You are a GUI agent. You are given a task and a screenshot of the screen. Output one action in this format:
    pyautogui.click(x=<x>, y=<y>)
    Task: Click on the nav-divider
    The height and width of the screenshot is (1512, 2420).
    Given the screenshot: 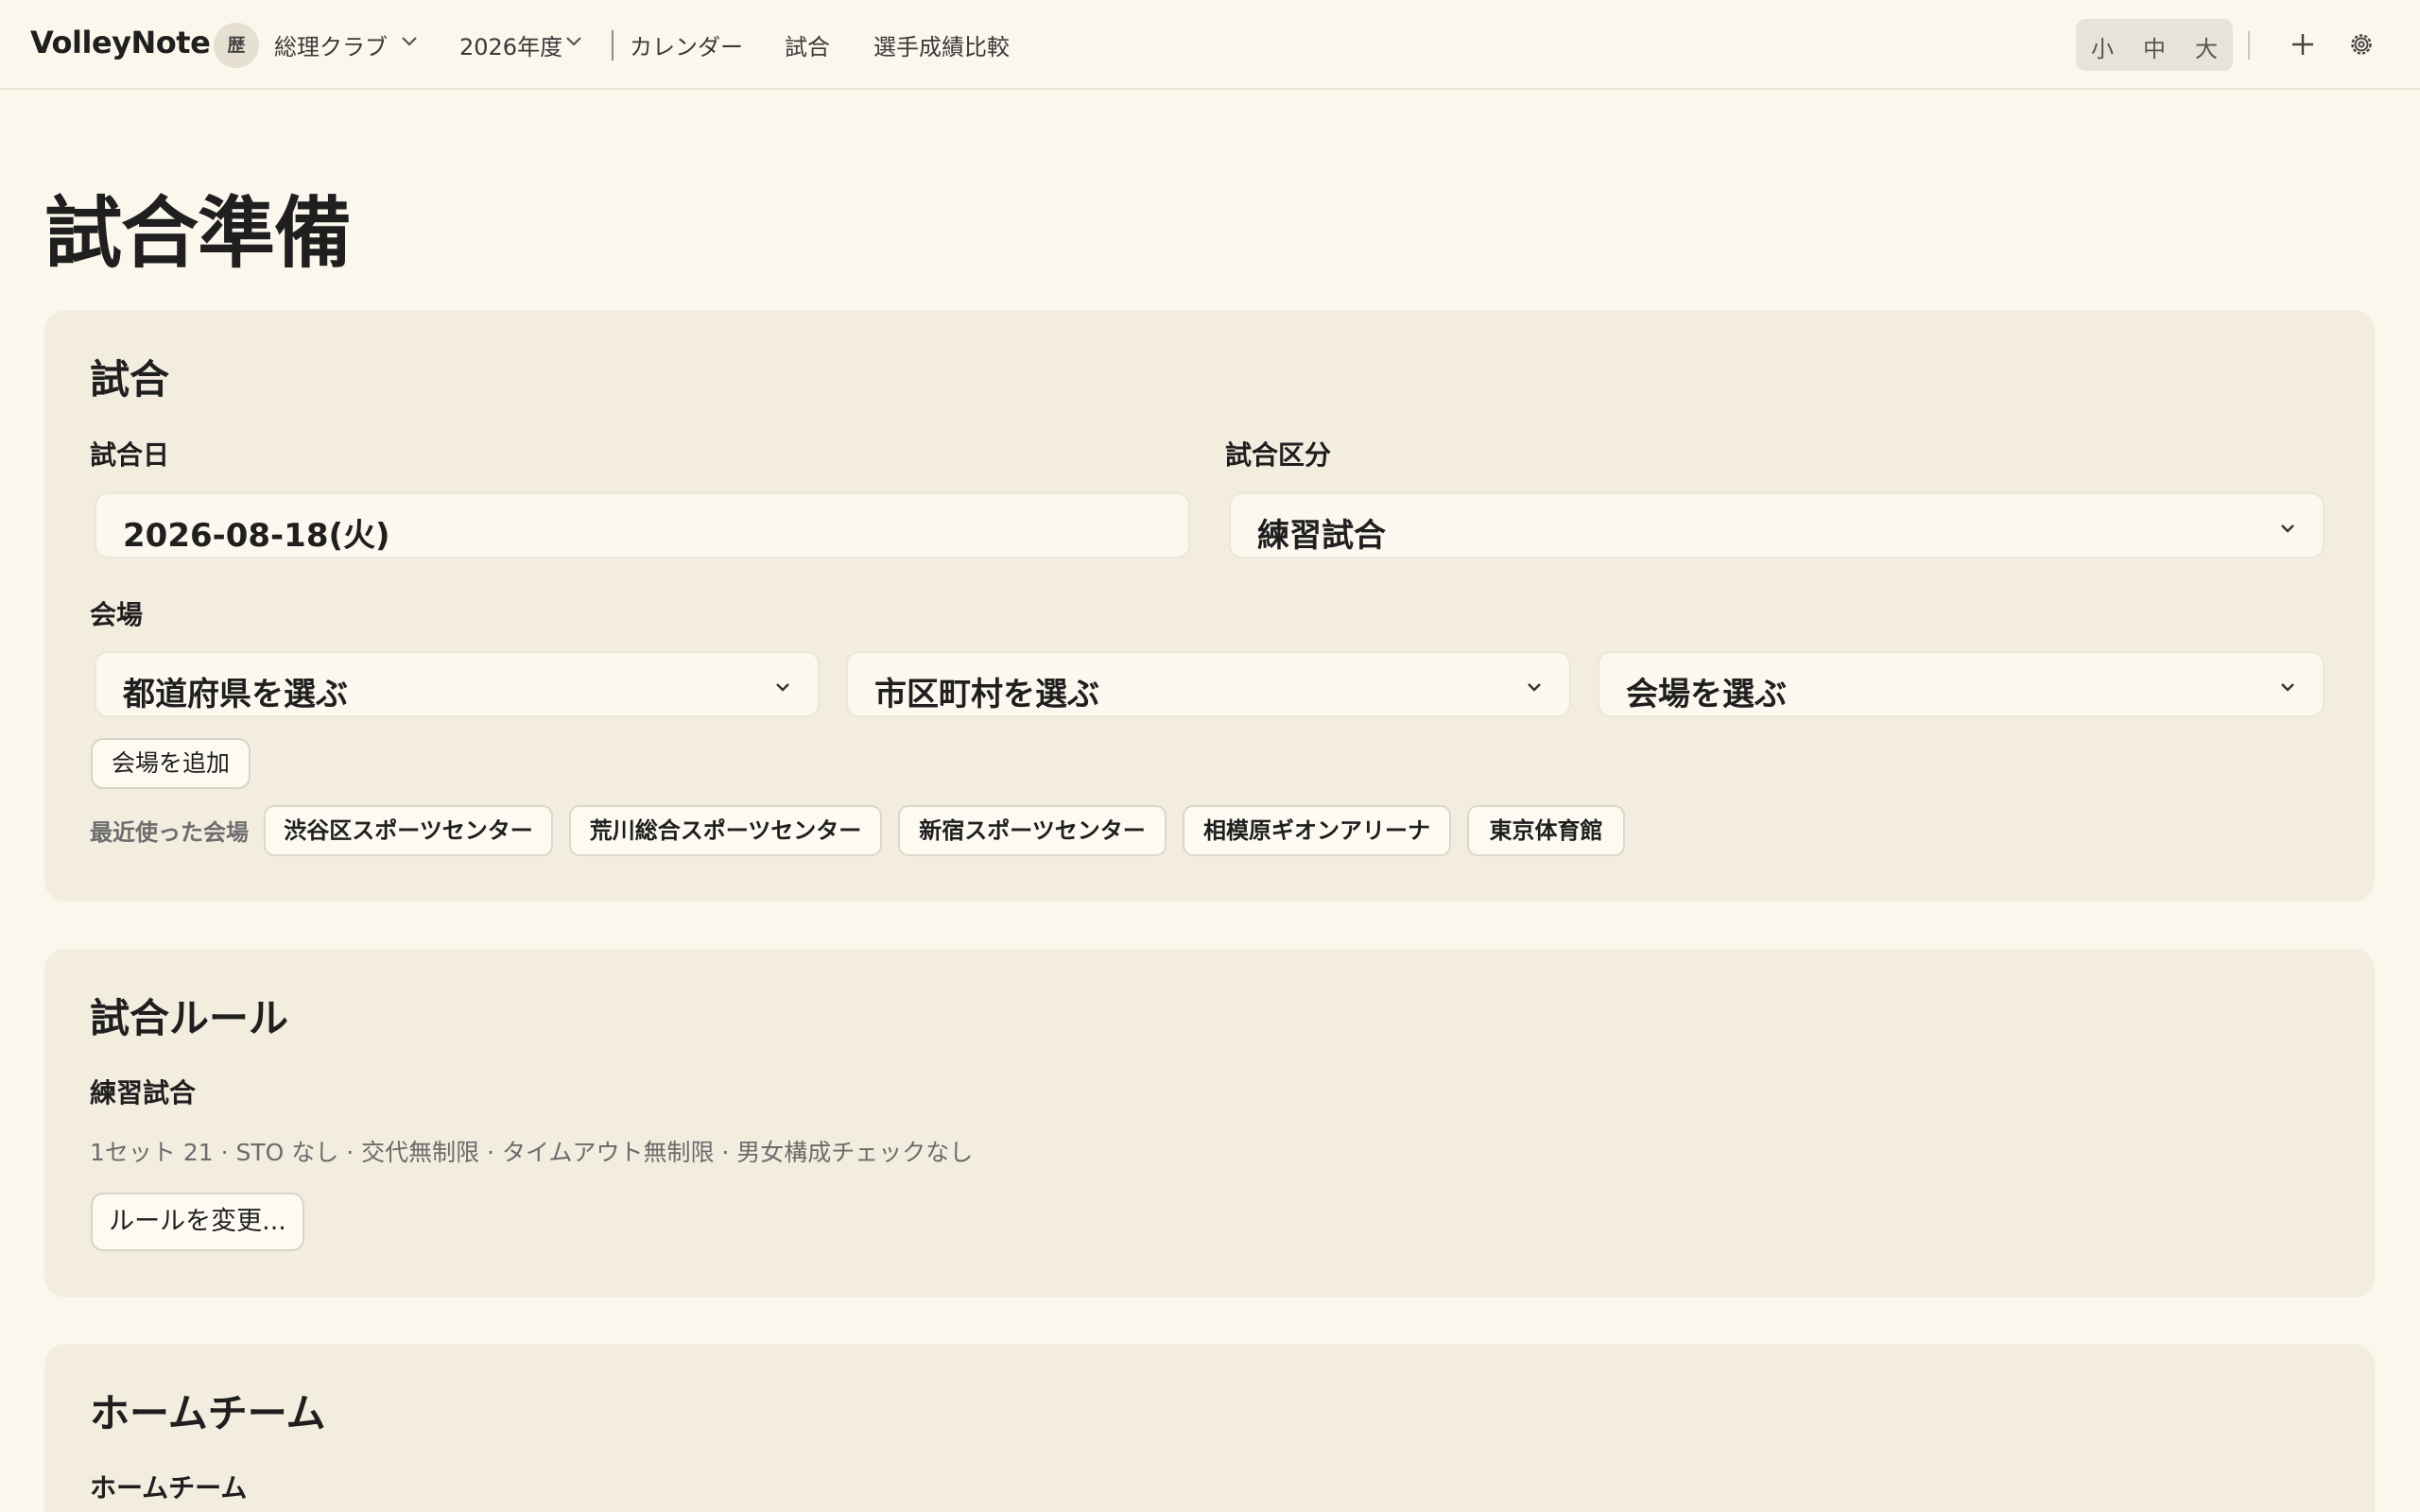 What is the action you would take?
    pyautogui.click(x=613, y=45)
    